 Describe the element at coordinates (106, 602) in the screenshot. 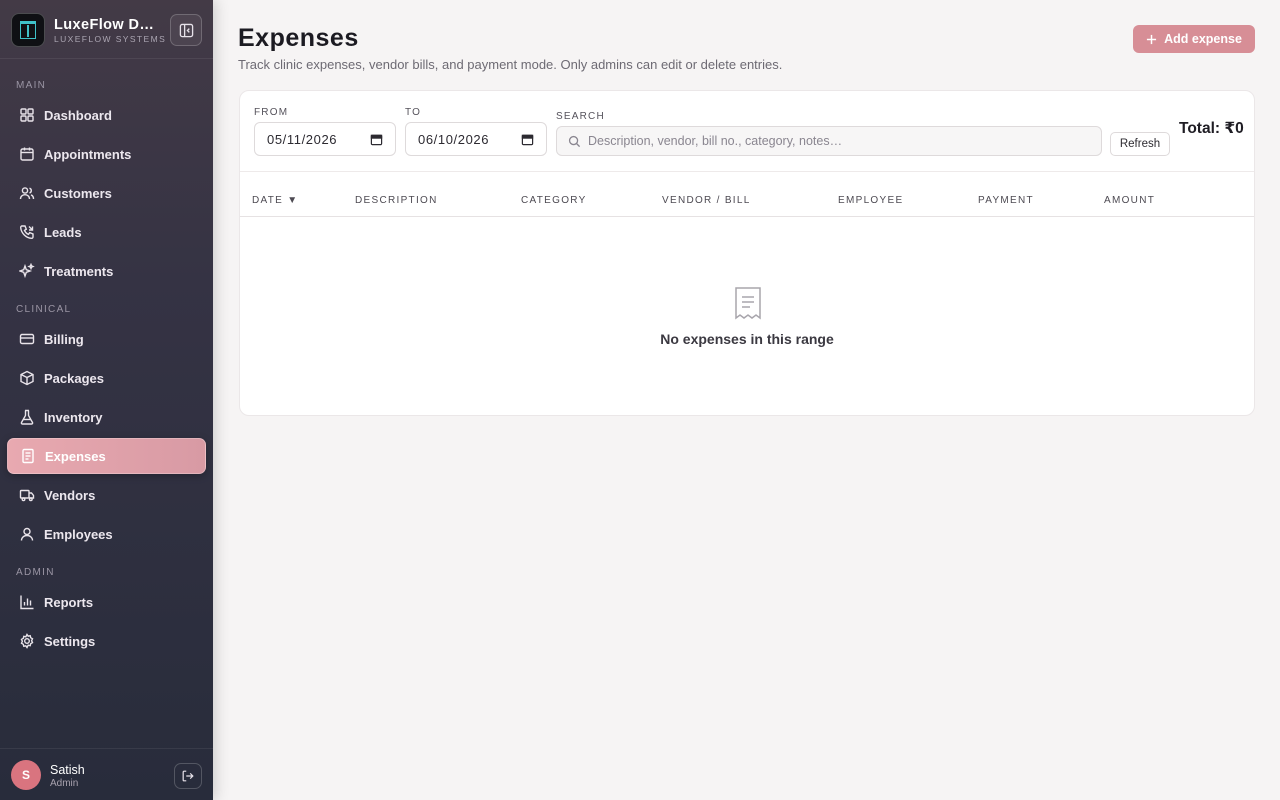

I see `sidebar-item-reports: Reports` at that location.